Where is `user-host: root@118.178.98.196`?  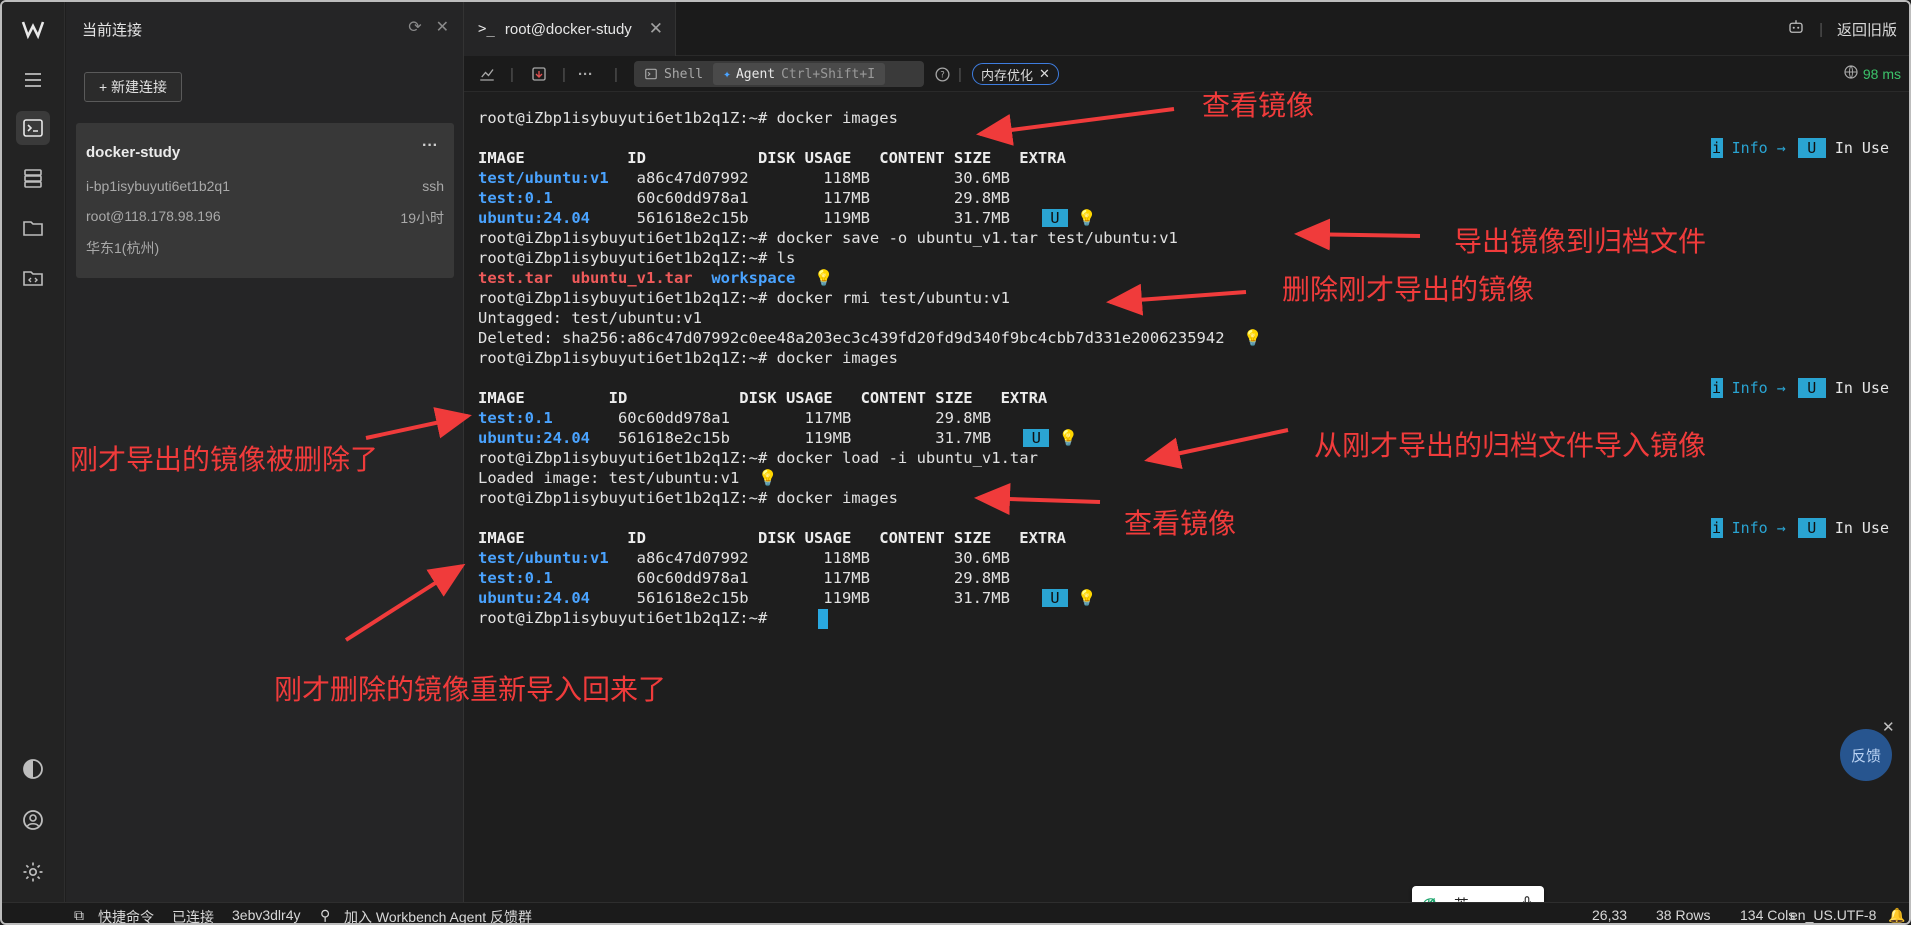
user-host: root@118.178.98.196 is located at coordinates (153, 216).